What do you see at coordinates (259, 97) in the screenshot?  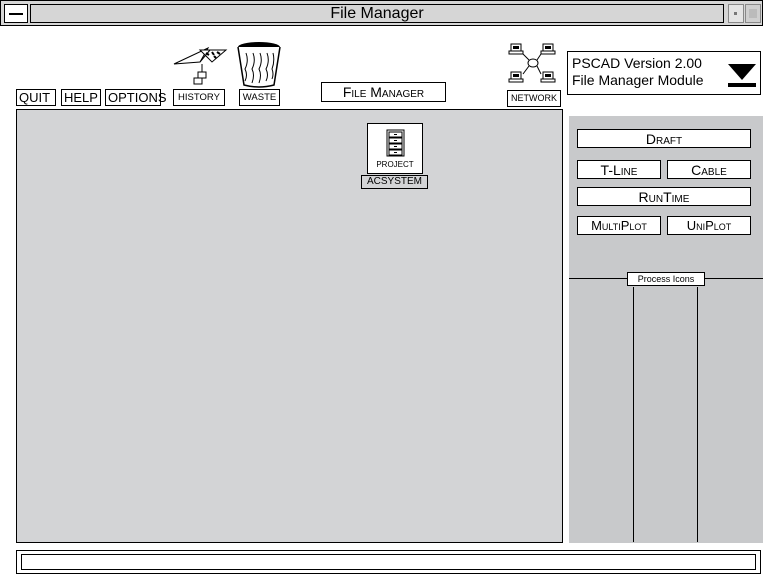 I see `waste-button: WASTE` at bounding box center [259, 97].